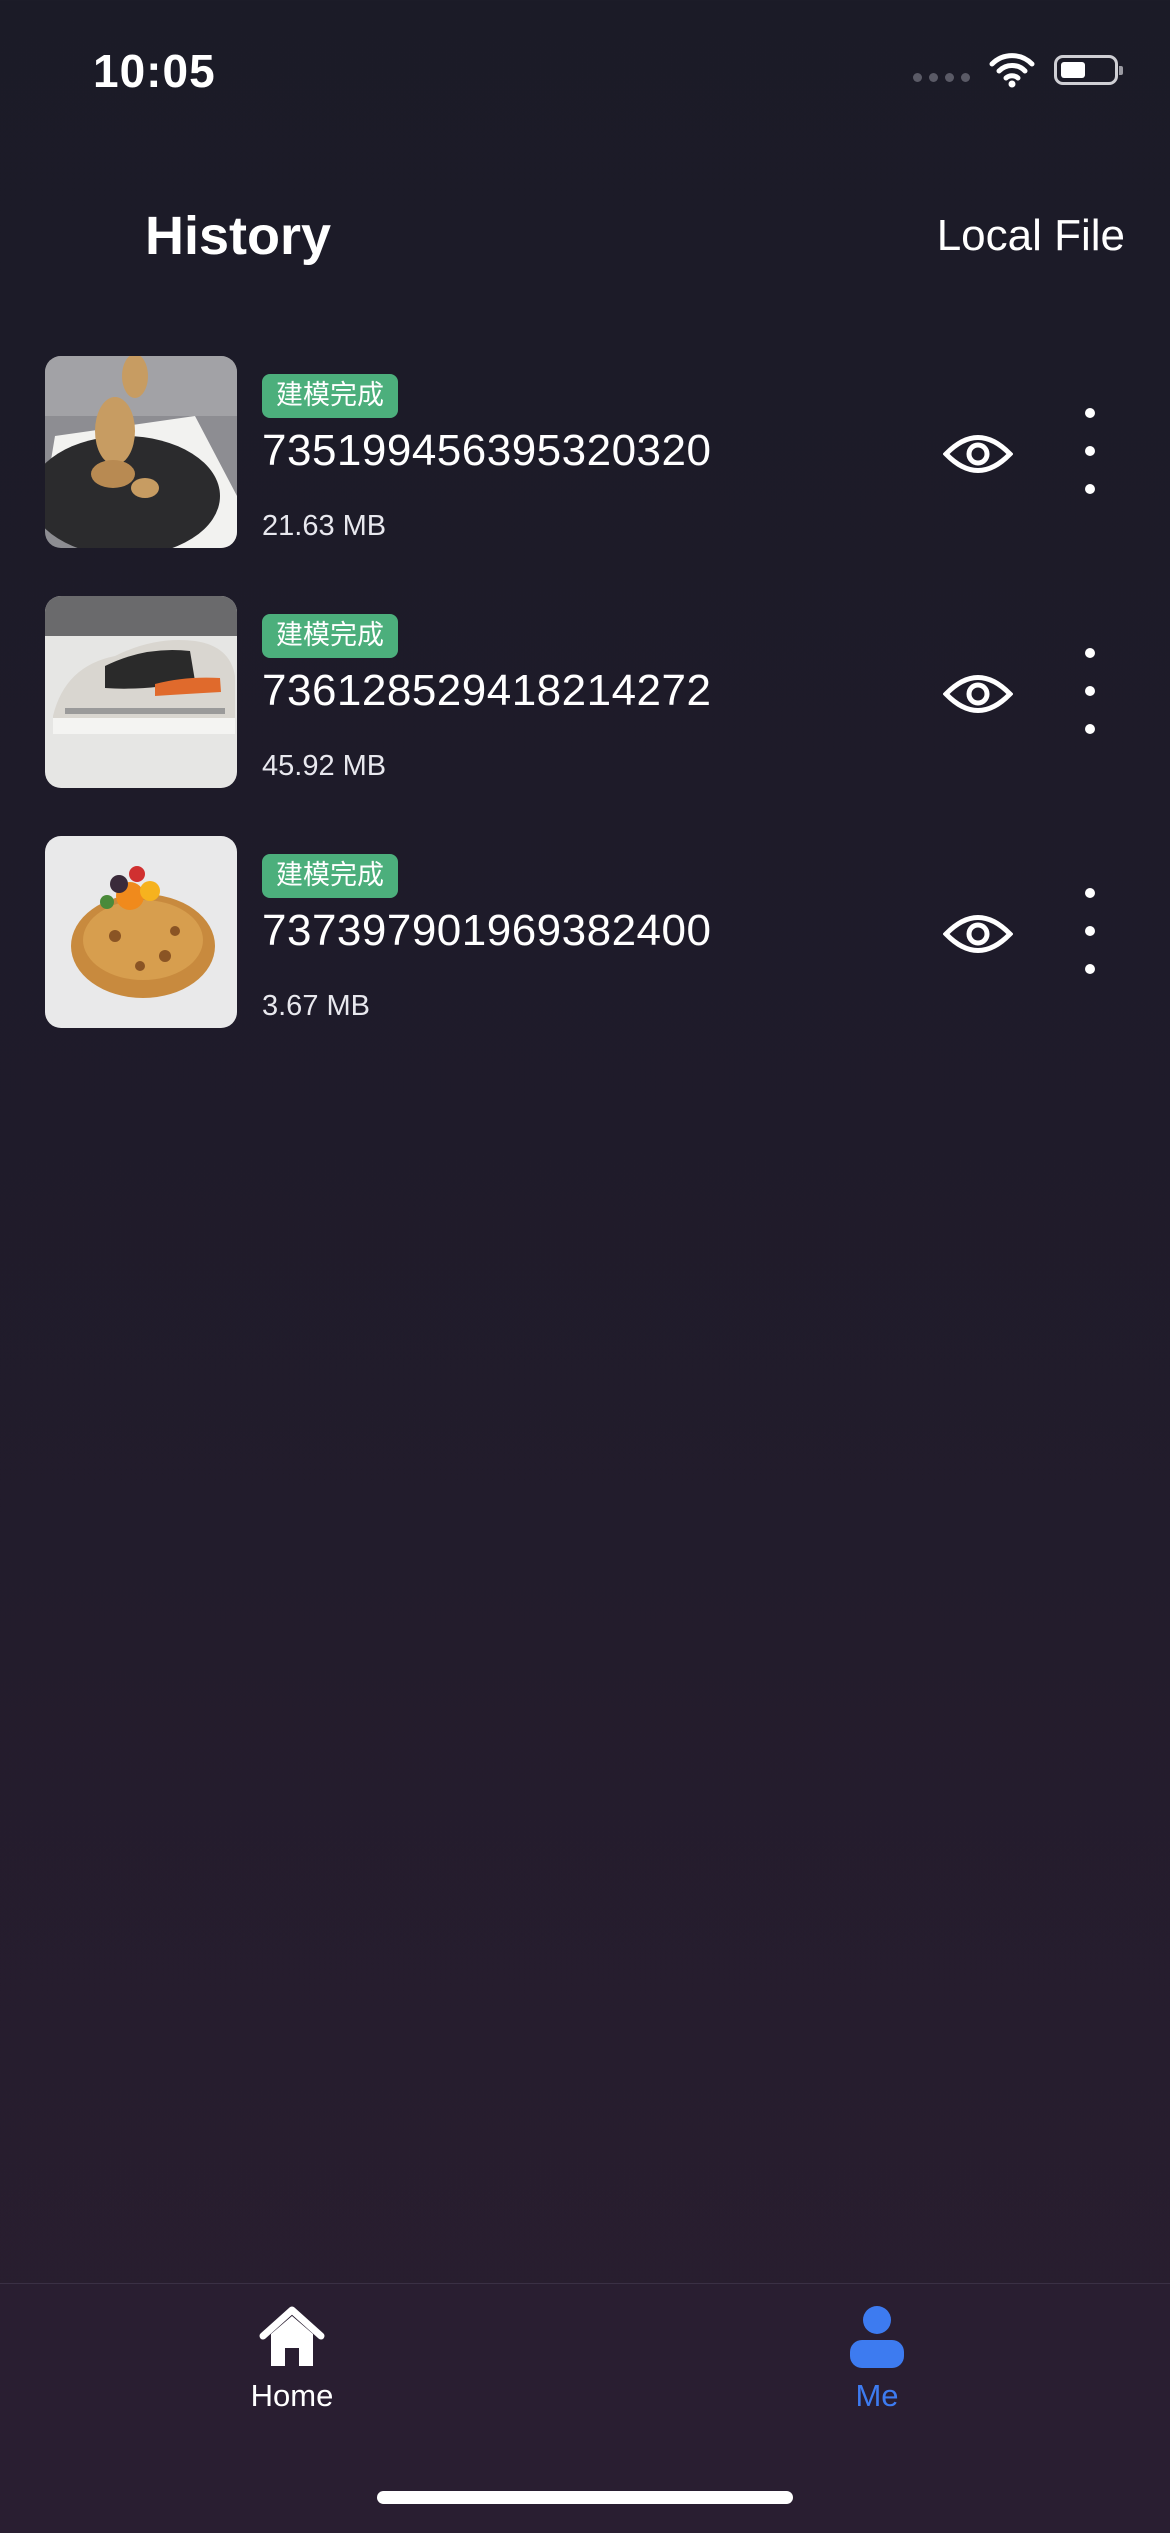  Describe the element at coordinates (292, 2395) in the screenshot. I see `tab-label-home: Home` at that location.